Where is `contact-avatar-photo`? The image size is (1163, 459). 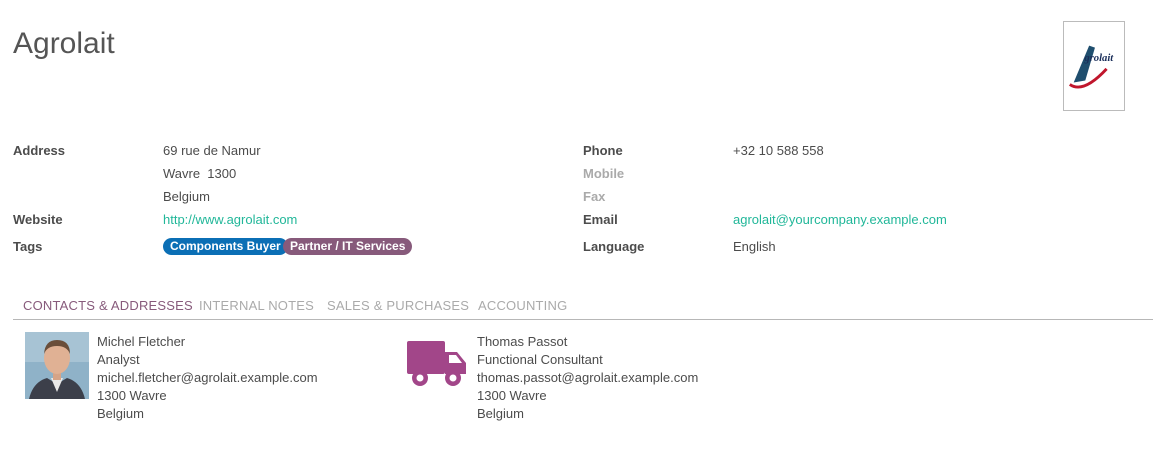 contact-avatar-photo is located at coordinates (57, 365).